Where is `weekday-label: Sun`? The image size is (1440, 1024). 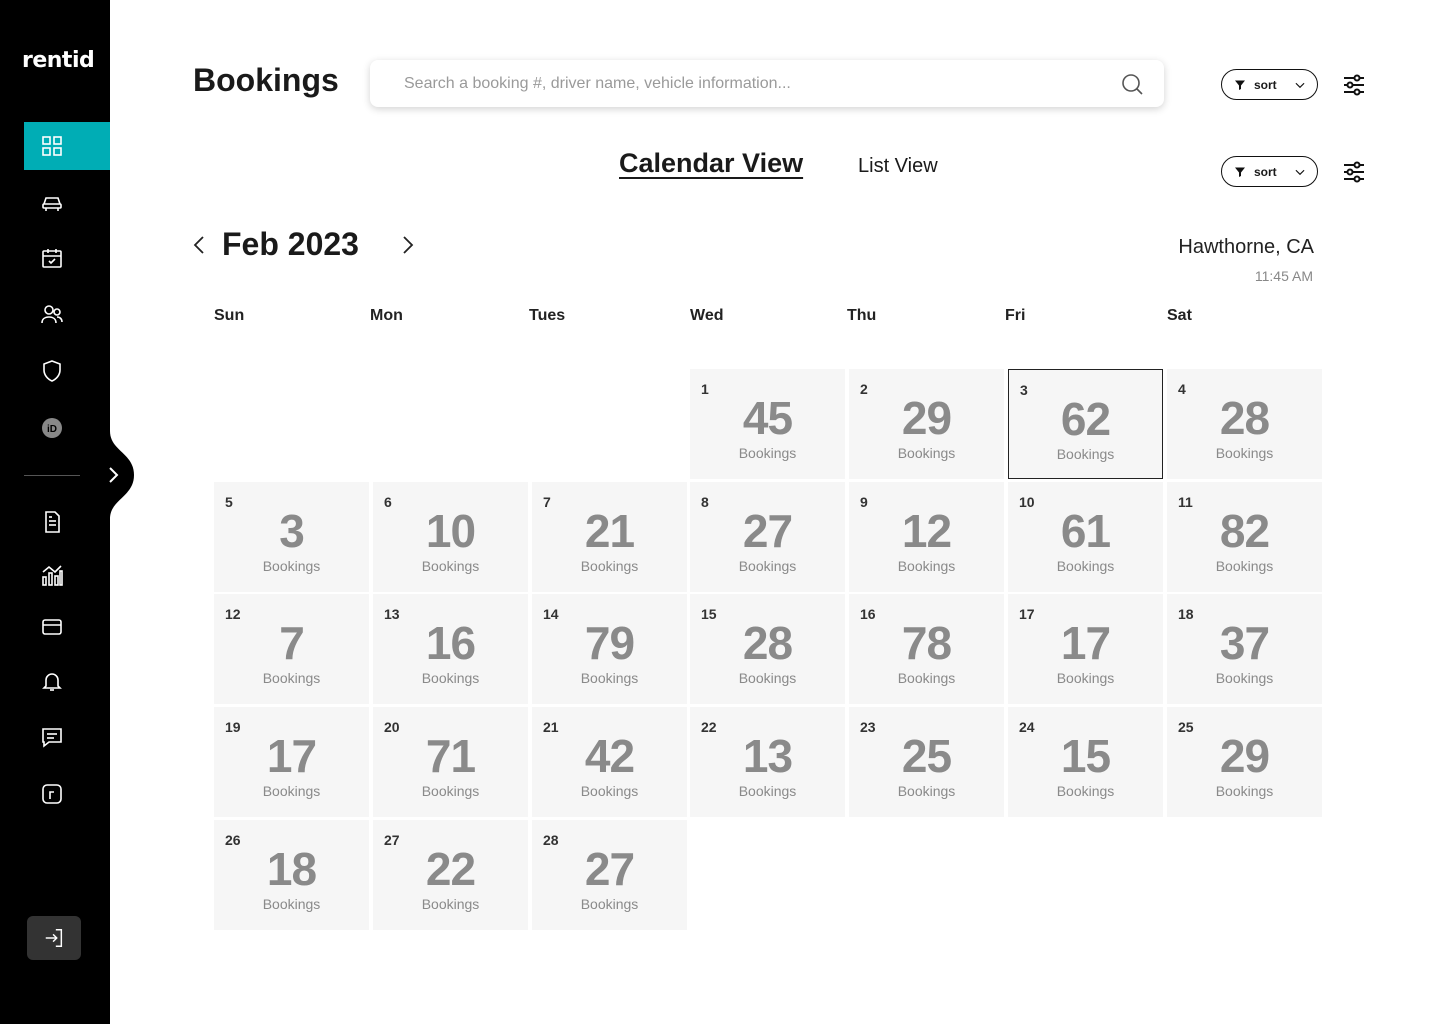
weekday-label: Sun is located at coordinates (229, 315).